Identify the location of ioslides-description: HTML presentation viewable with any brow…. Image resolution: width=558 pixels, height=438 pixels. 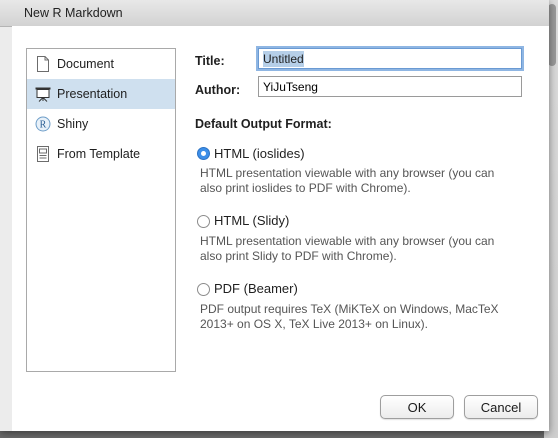
(367, 181).